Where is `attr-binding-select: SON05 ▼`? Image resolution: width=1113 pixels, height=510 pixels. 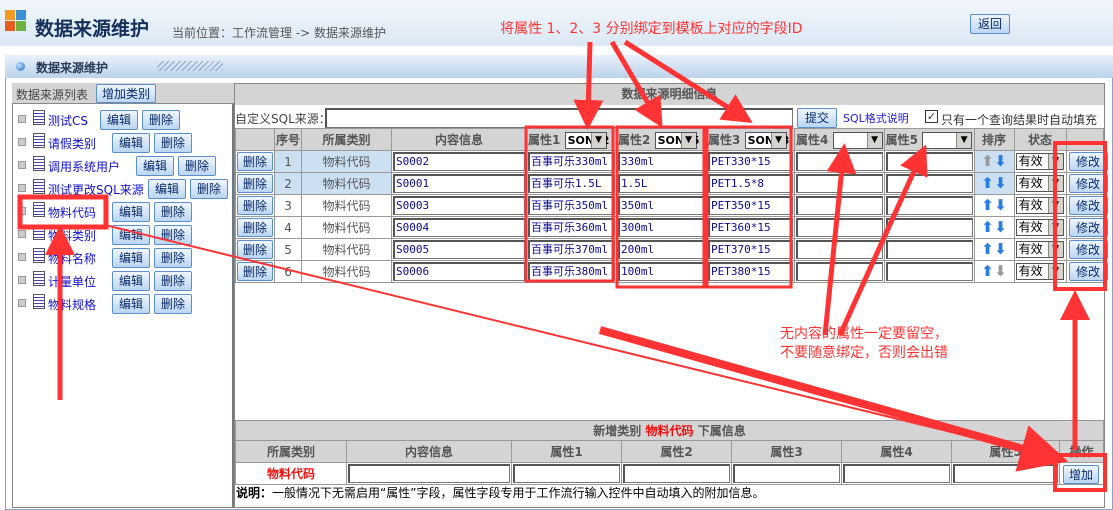 attr-binding-select: SON05 ▼ is located at coordinates (676, 140).